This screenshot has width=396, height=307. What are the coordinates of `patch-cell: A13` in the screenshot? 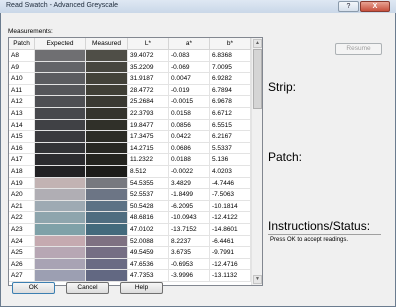 It's located at (22, 114).